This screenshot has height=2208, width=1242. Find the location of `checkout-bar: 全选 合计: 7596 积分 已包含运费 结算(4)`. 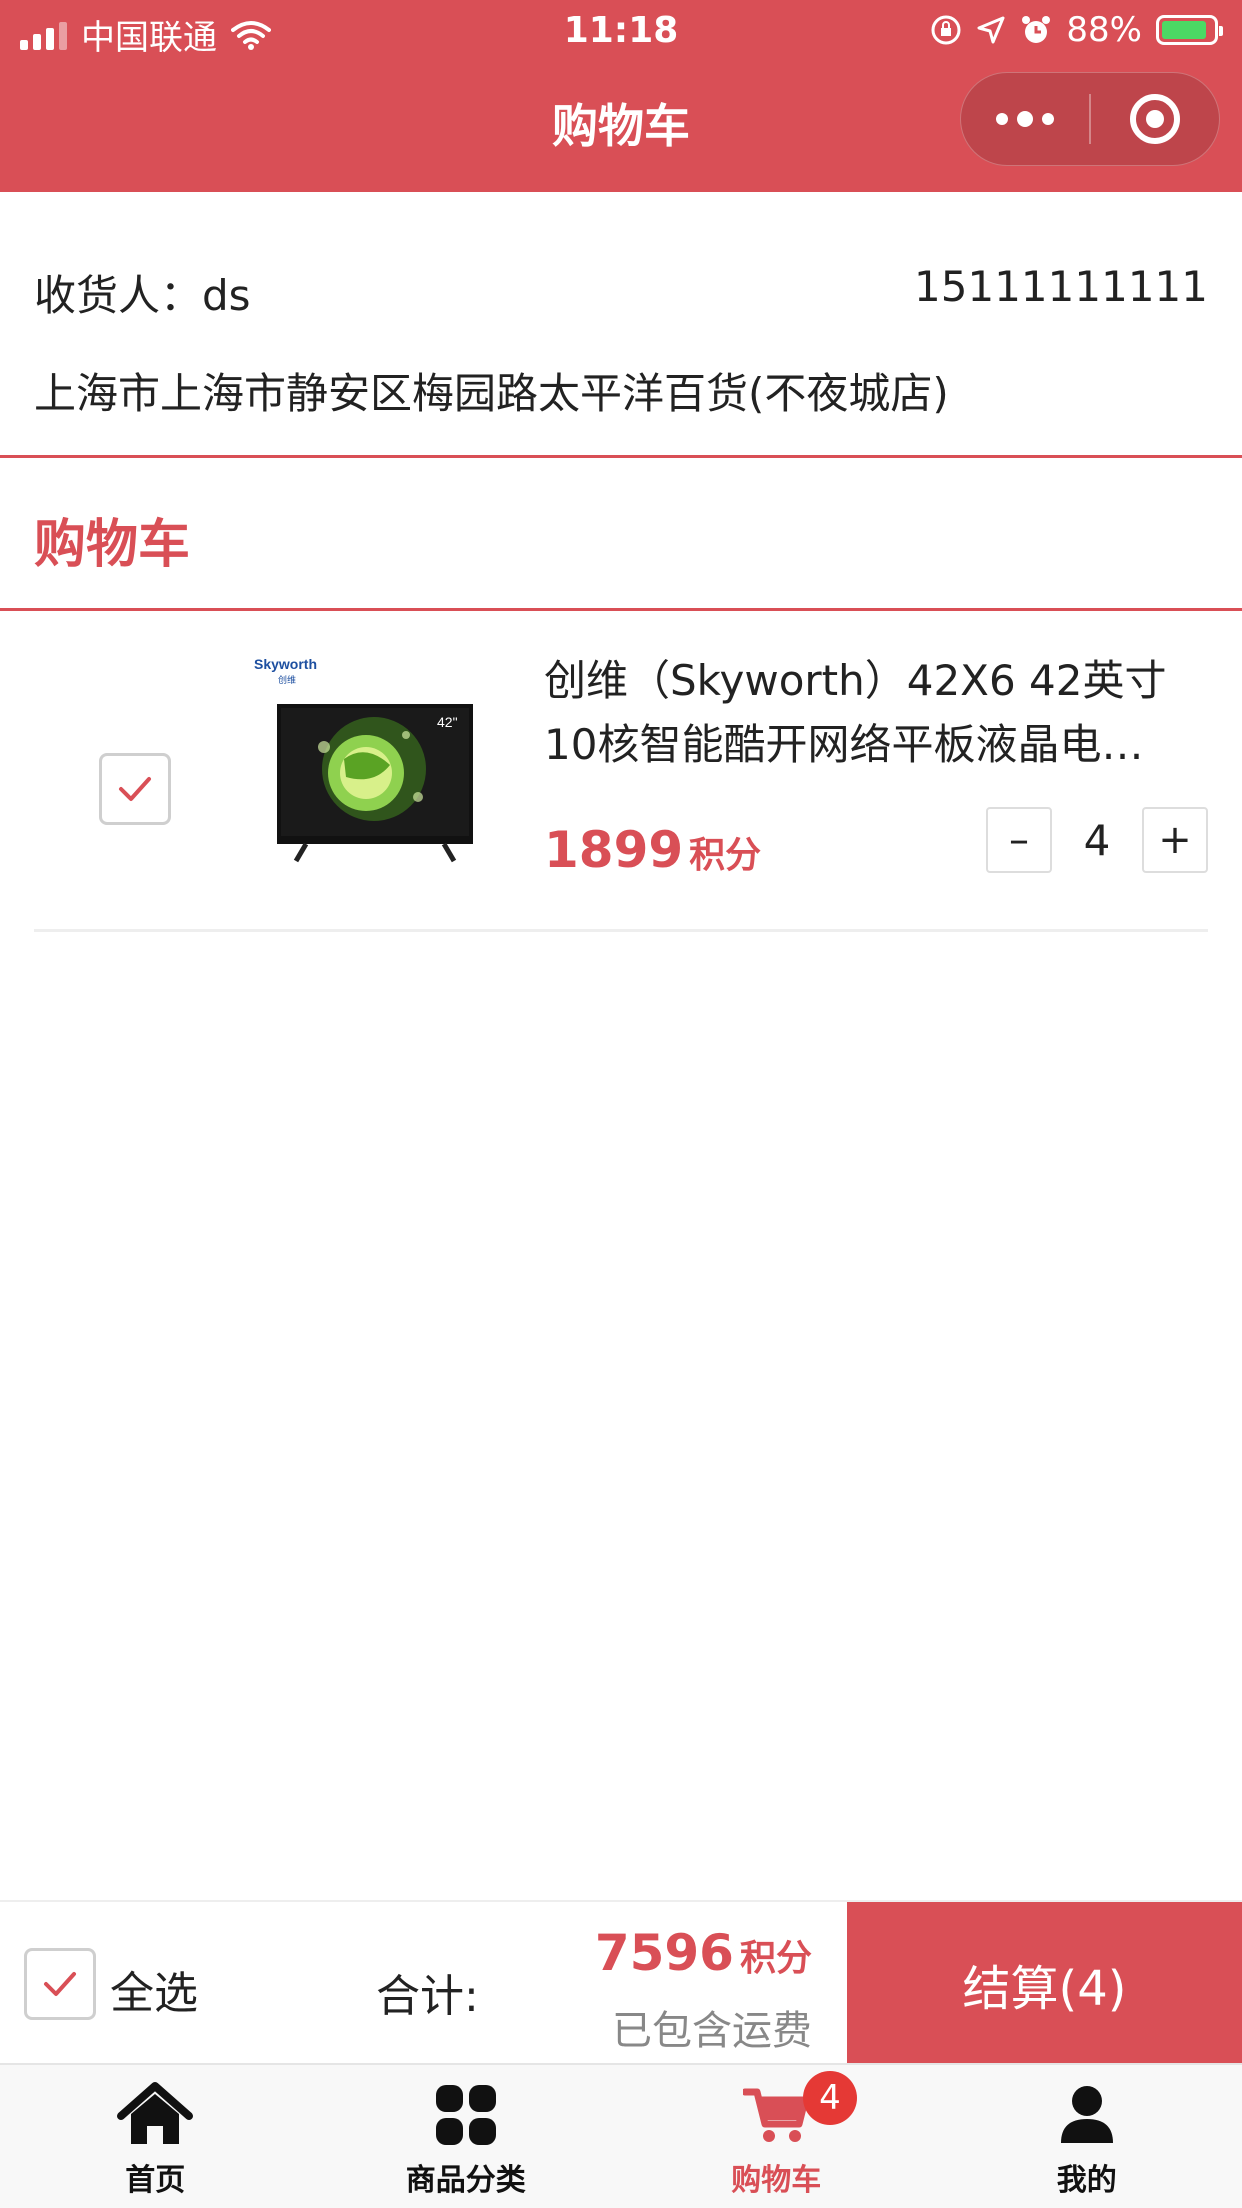

checkout-bar: 全选 合计: 7596 积分 已包含运费 结算(4) is located at coordinates (621, 1982).